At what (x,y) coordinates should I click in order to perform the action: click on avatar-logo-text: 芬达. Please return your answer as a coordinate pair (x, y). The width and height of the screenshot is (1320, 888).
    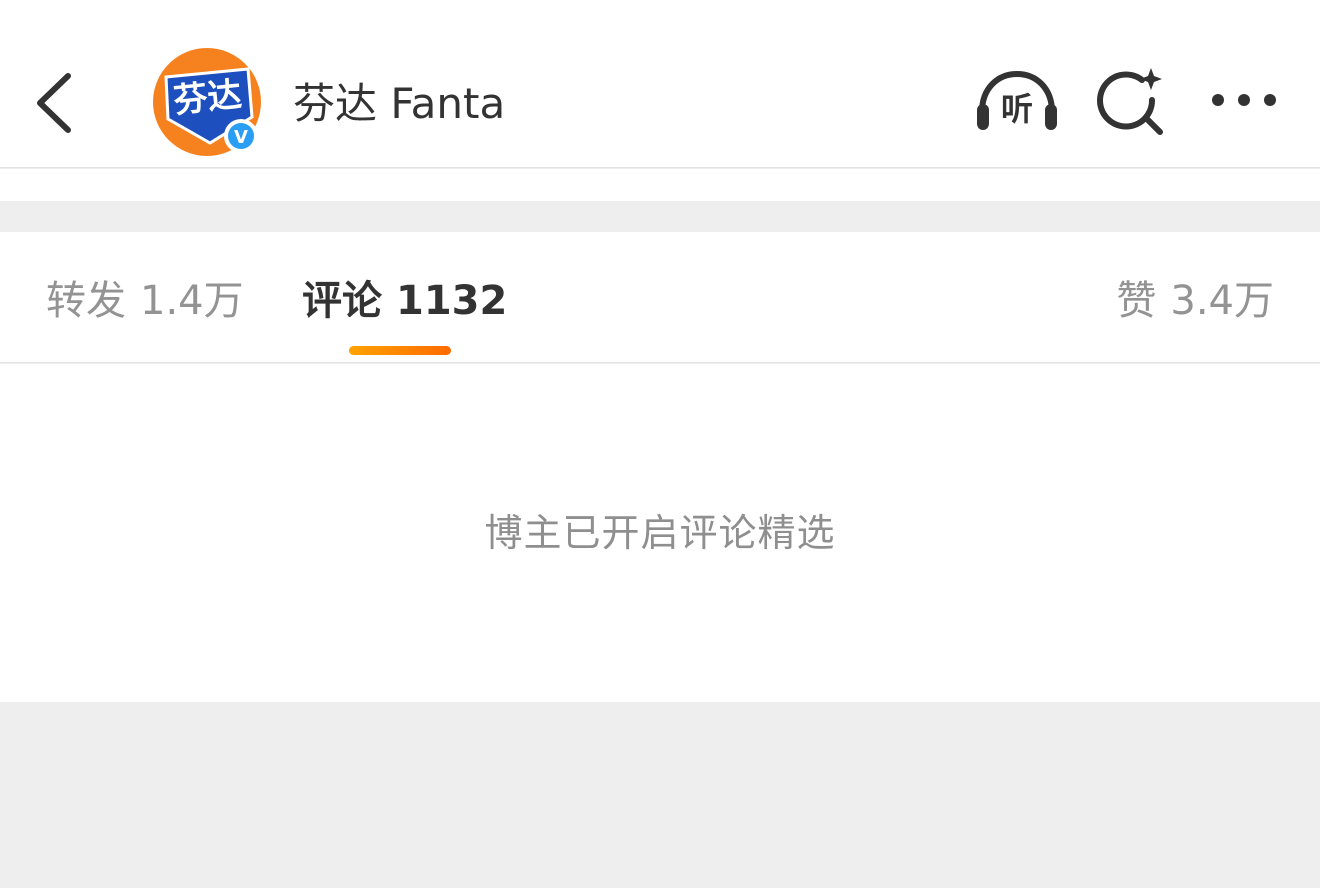
    Looking at the image, I should click on (208, 98).